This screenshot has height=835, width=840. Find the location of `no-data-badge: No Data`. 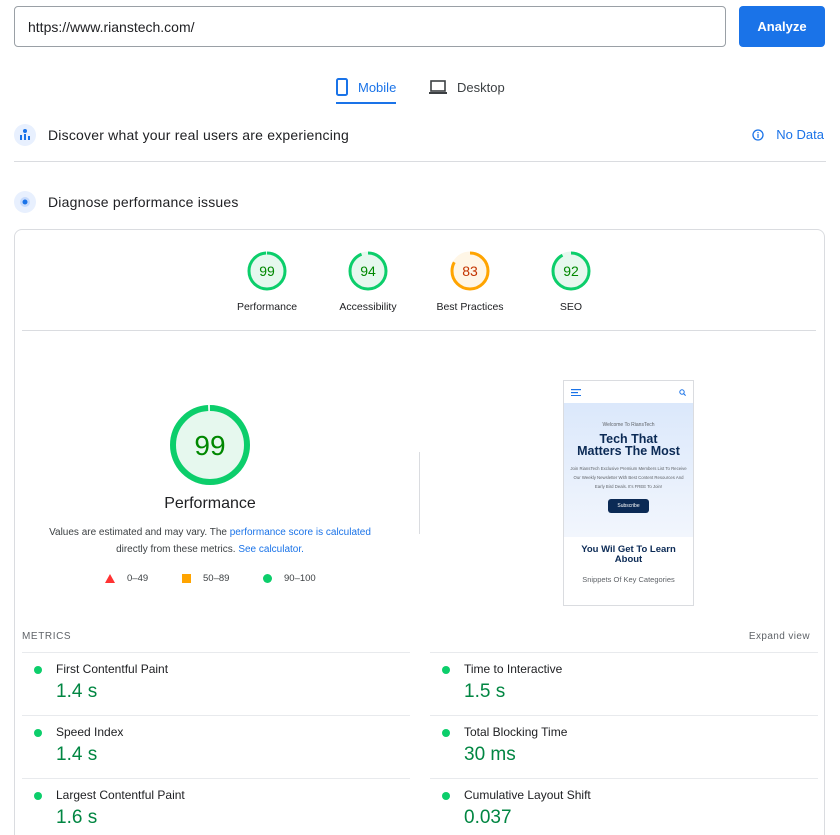

no-data-badge: No Data is located at coordinates (788, 134).